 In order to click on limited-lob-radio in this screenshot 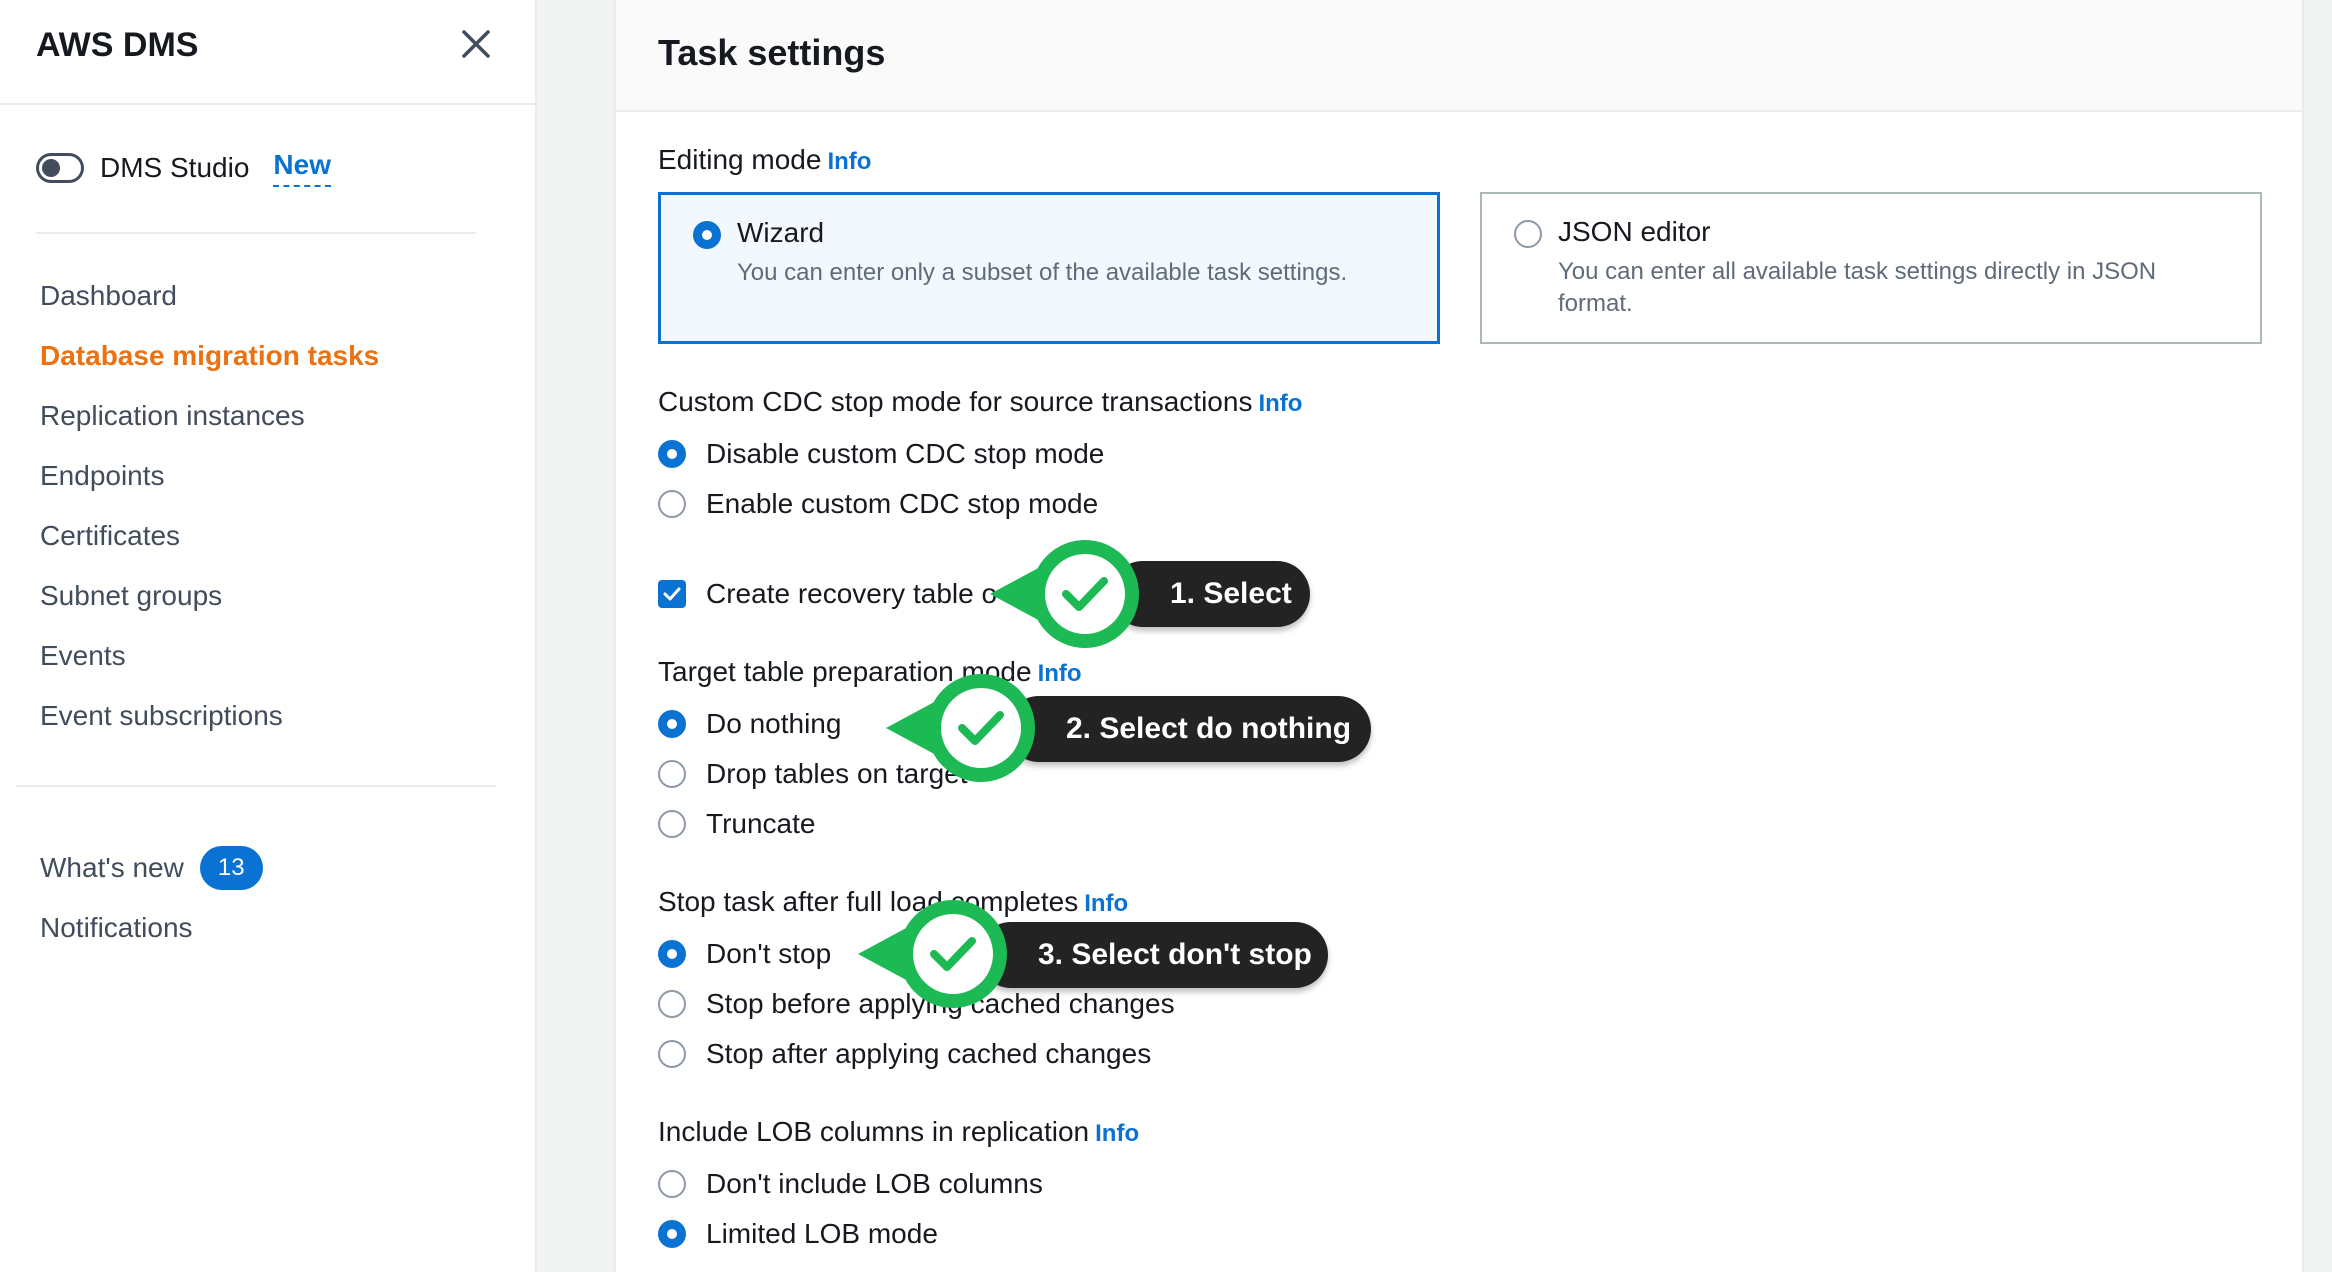, I will do `click(672, 1234)`.